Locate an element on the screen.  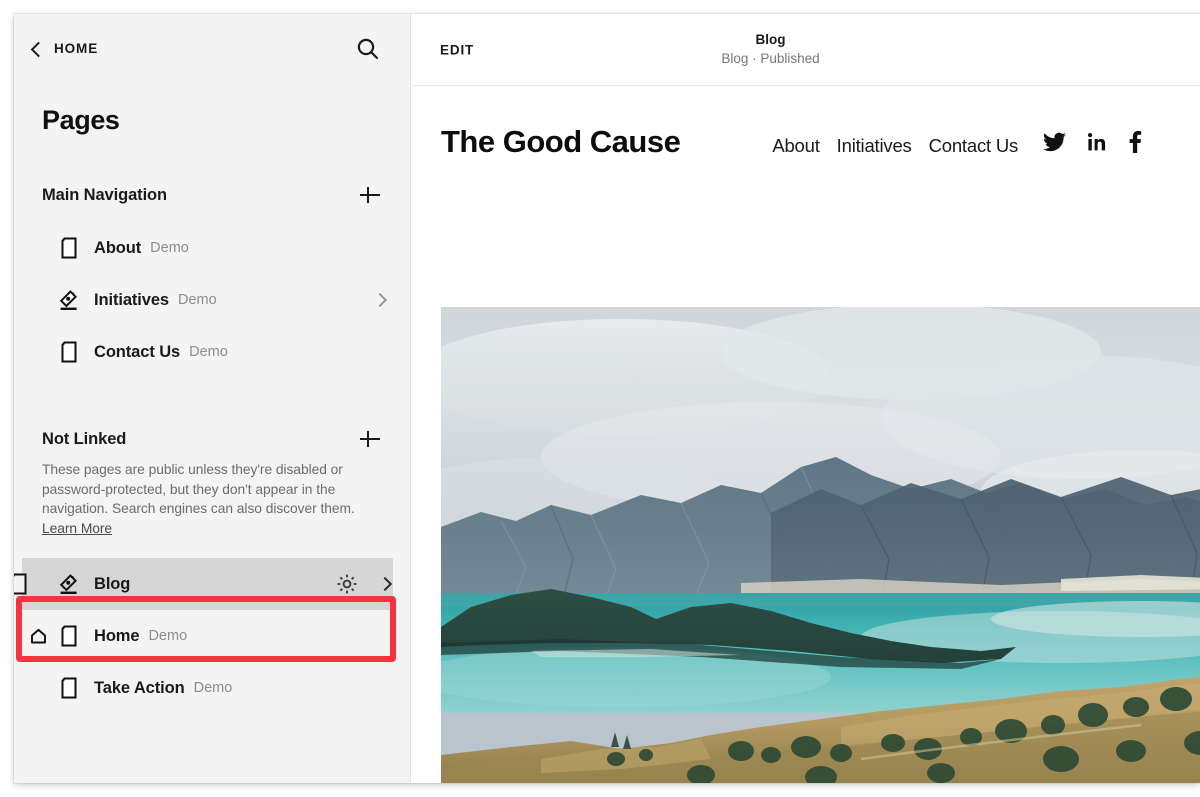
home-house-icon is located at coordinates (38, 636).